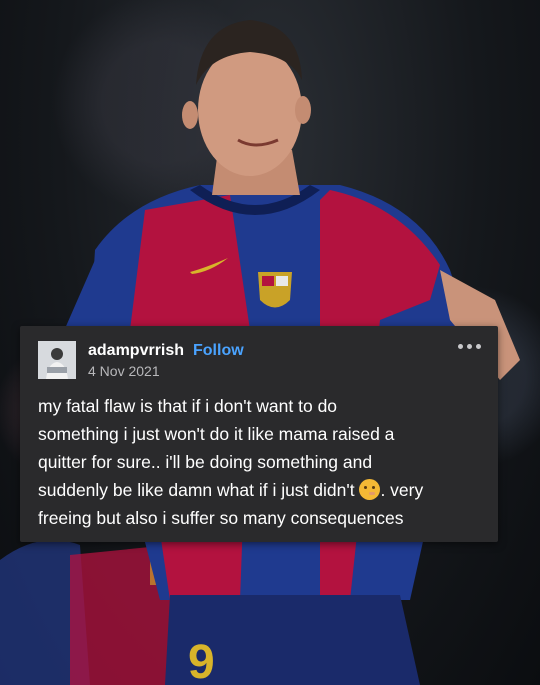 The width and height of the screenshot is (540, 685). Describe the element at coordinates (201, 660) in the screenshot. I see `svg-text: 9` at that location.